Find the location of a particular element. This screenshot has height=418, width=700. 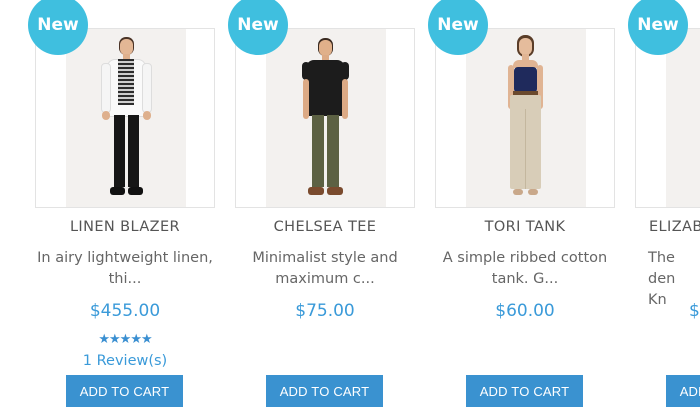

photo-background is located at coordinates (683, 118).